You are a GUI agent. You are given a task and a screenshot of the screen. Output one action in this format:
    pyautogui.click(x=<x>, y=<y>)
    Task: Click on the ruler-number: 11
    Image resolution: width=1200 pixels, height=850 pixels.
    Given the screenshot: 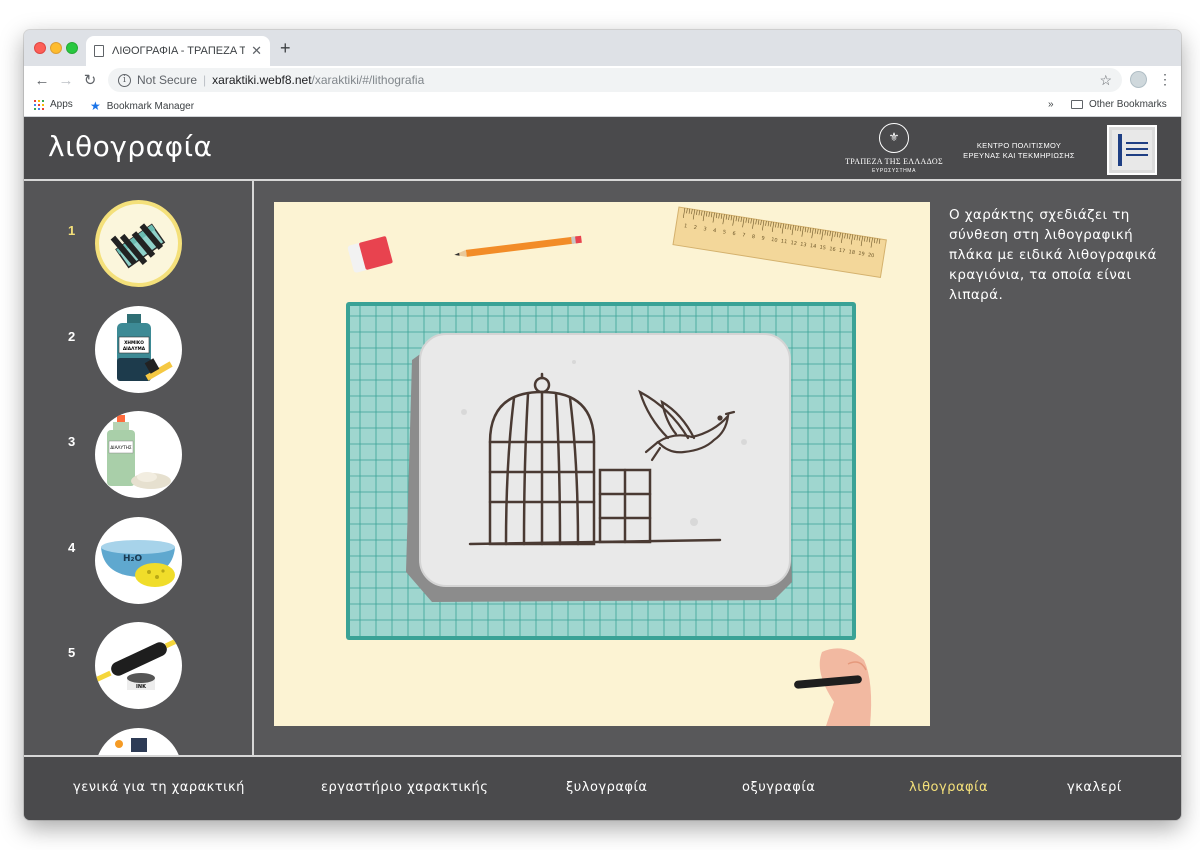 What is the action you would take?
    pyautogui.click(x=783, y=241)
    